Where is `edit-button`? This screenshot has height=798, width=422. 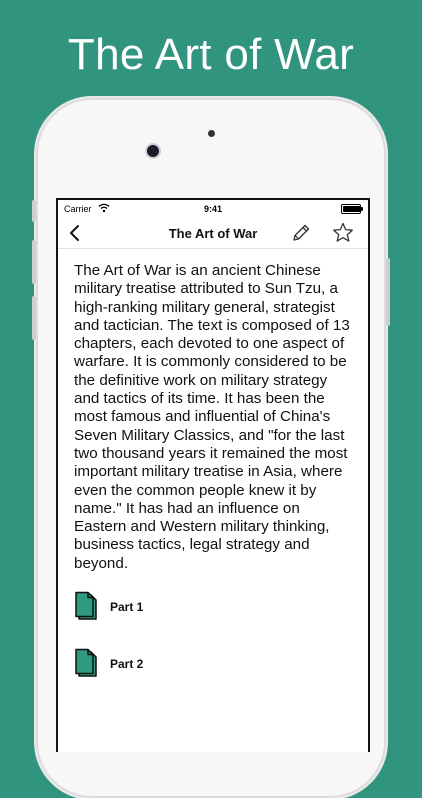 edit-button is located at coordinates (301, 233).